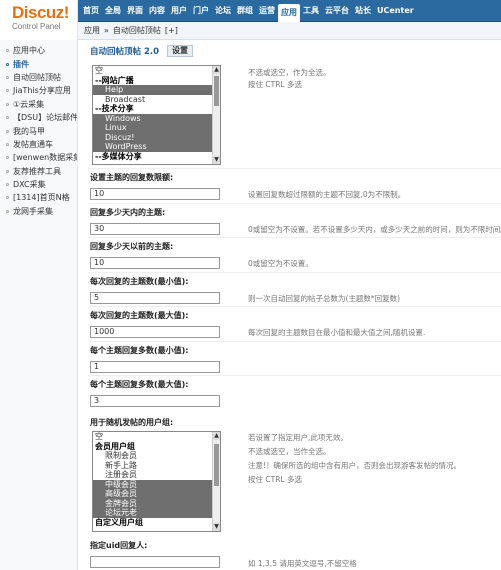 The height and width of the screenshot is (570, 501). Describe the element at coordinates (125, 52) in the screenshot. I see `plugin-title: 自动回帖顶帖 2.0` at that location.